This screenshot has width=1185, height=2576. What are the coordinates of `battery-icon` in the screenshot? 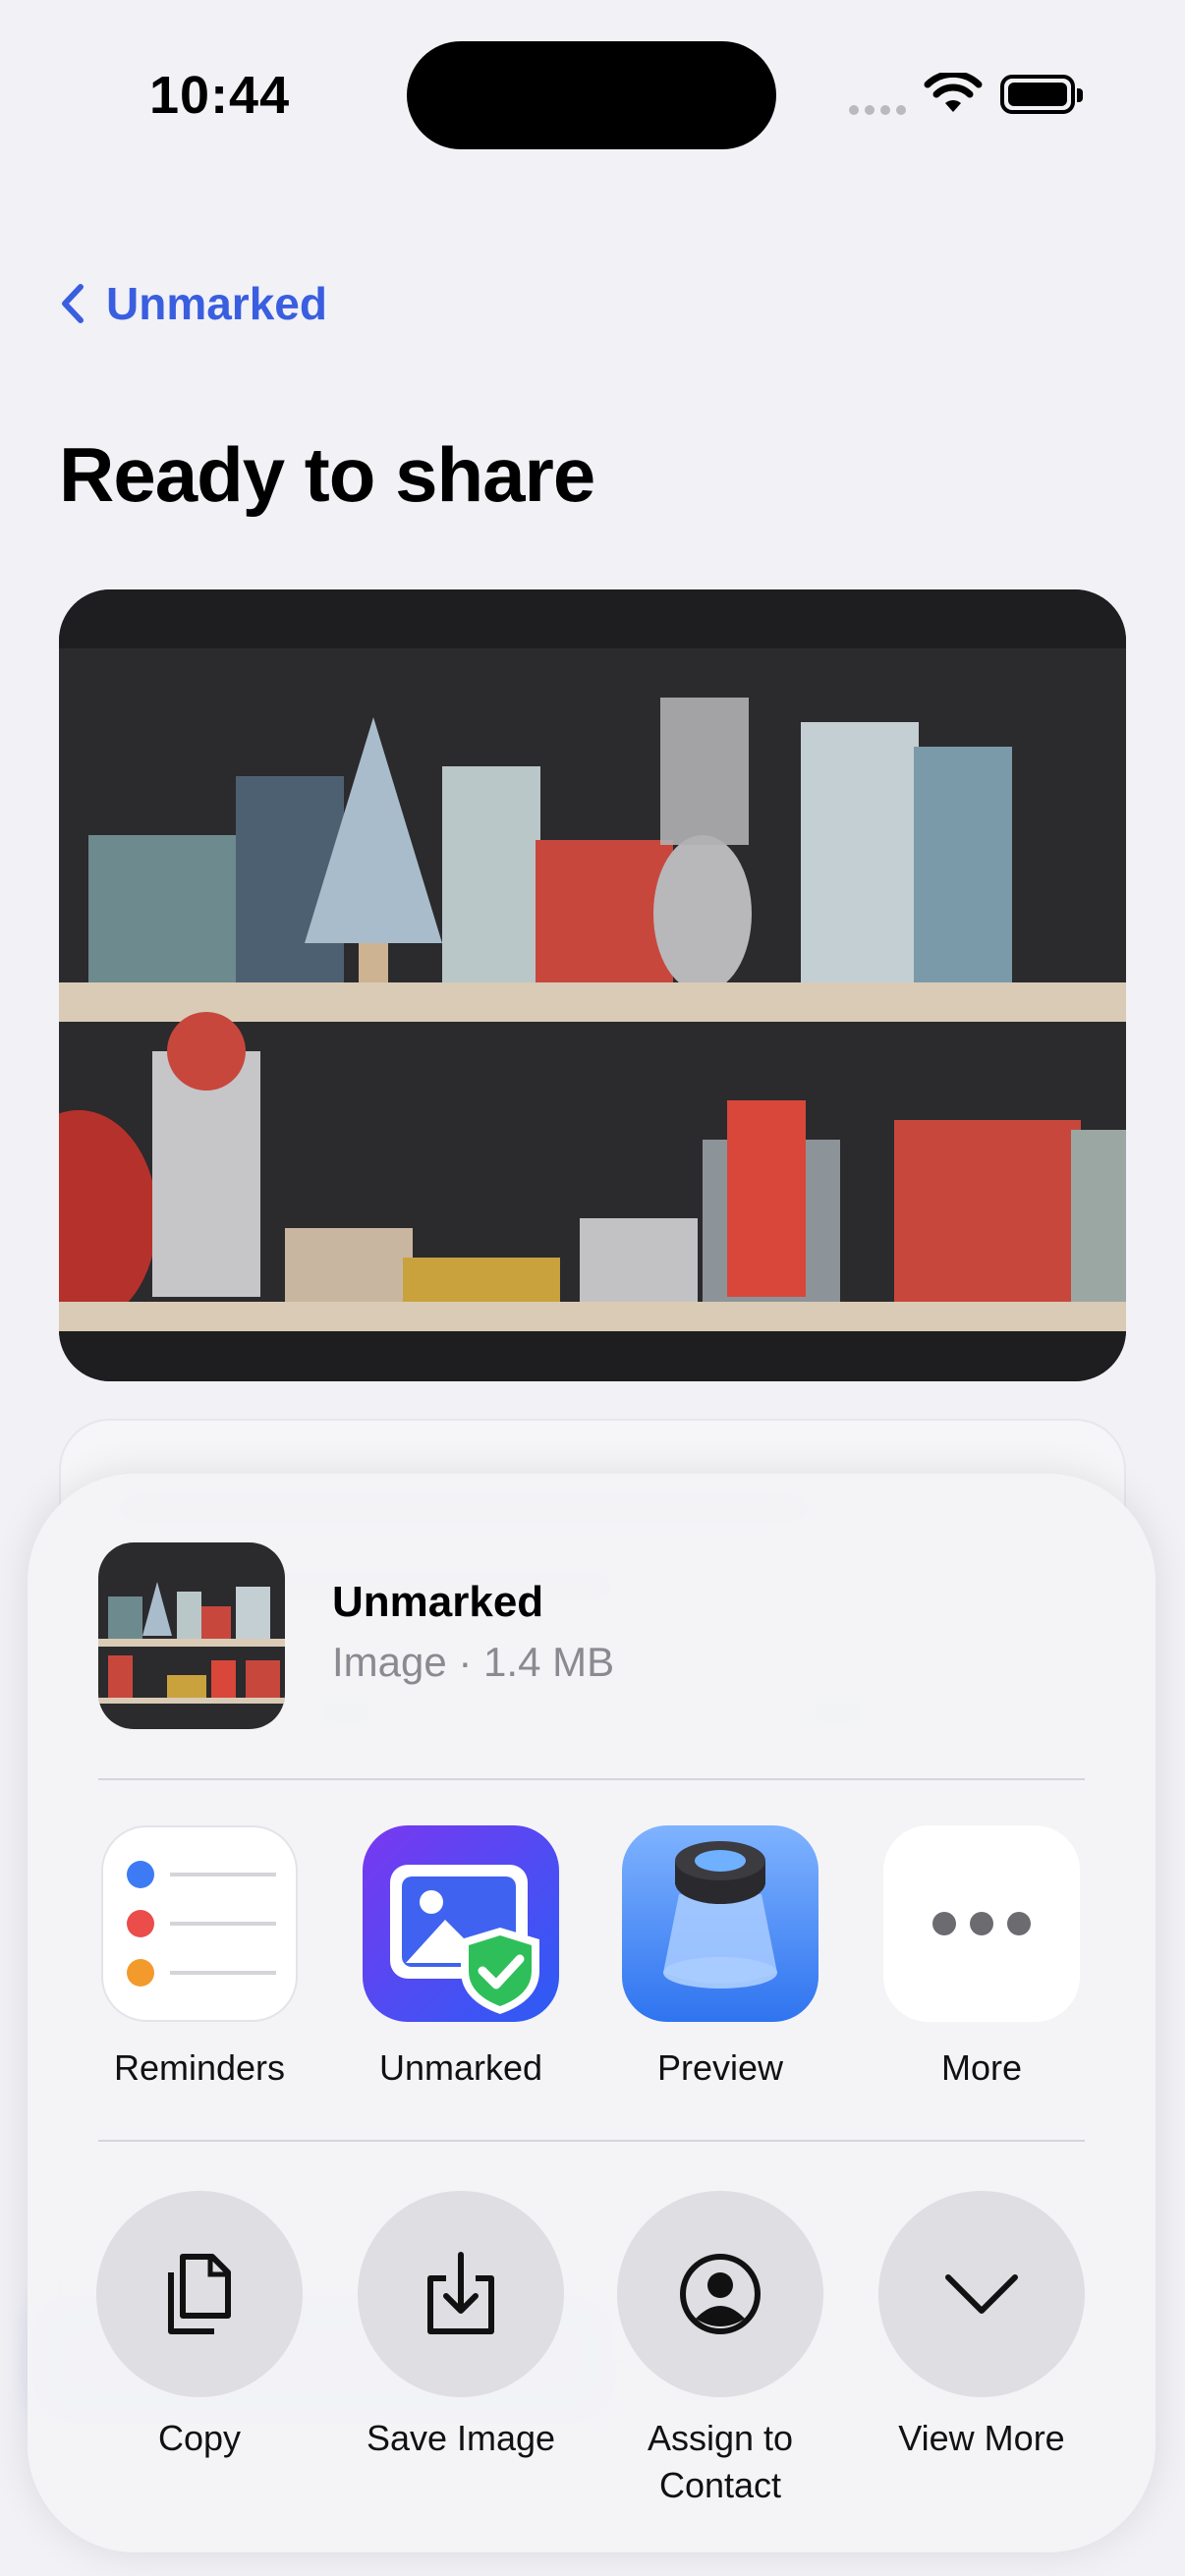 It's located at (1041, 94).